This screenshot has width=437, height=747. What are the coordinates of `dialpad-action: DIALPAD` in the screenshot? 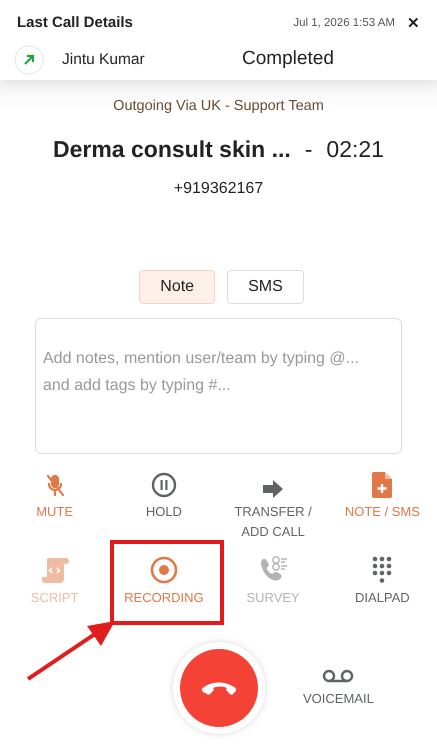 It's located at (382, 590).